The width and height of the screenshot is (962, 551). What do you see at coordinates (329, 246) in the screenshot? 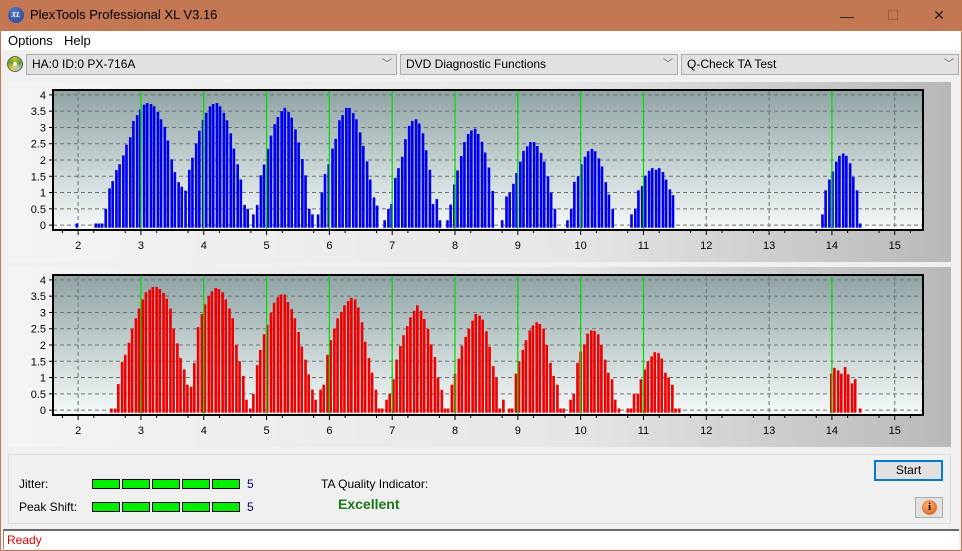
I see `x-tick-label: 6` at bounding box center [329, 246].